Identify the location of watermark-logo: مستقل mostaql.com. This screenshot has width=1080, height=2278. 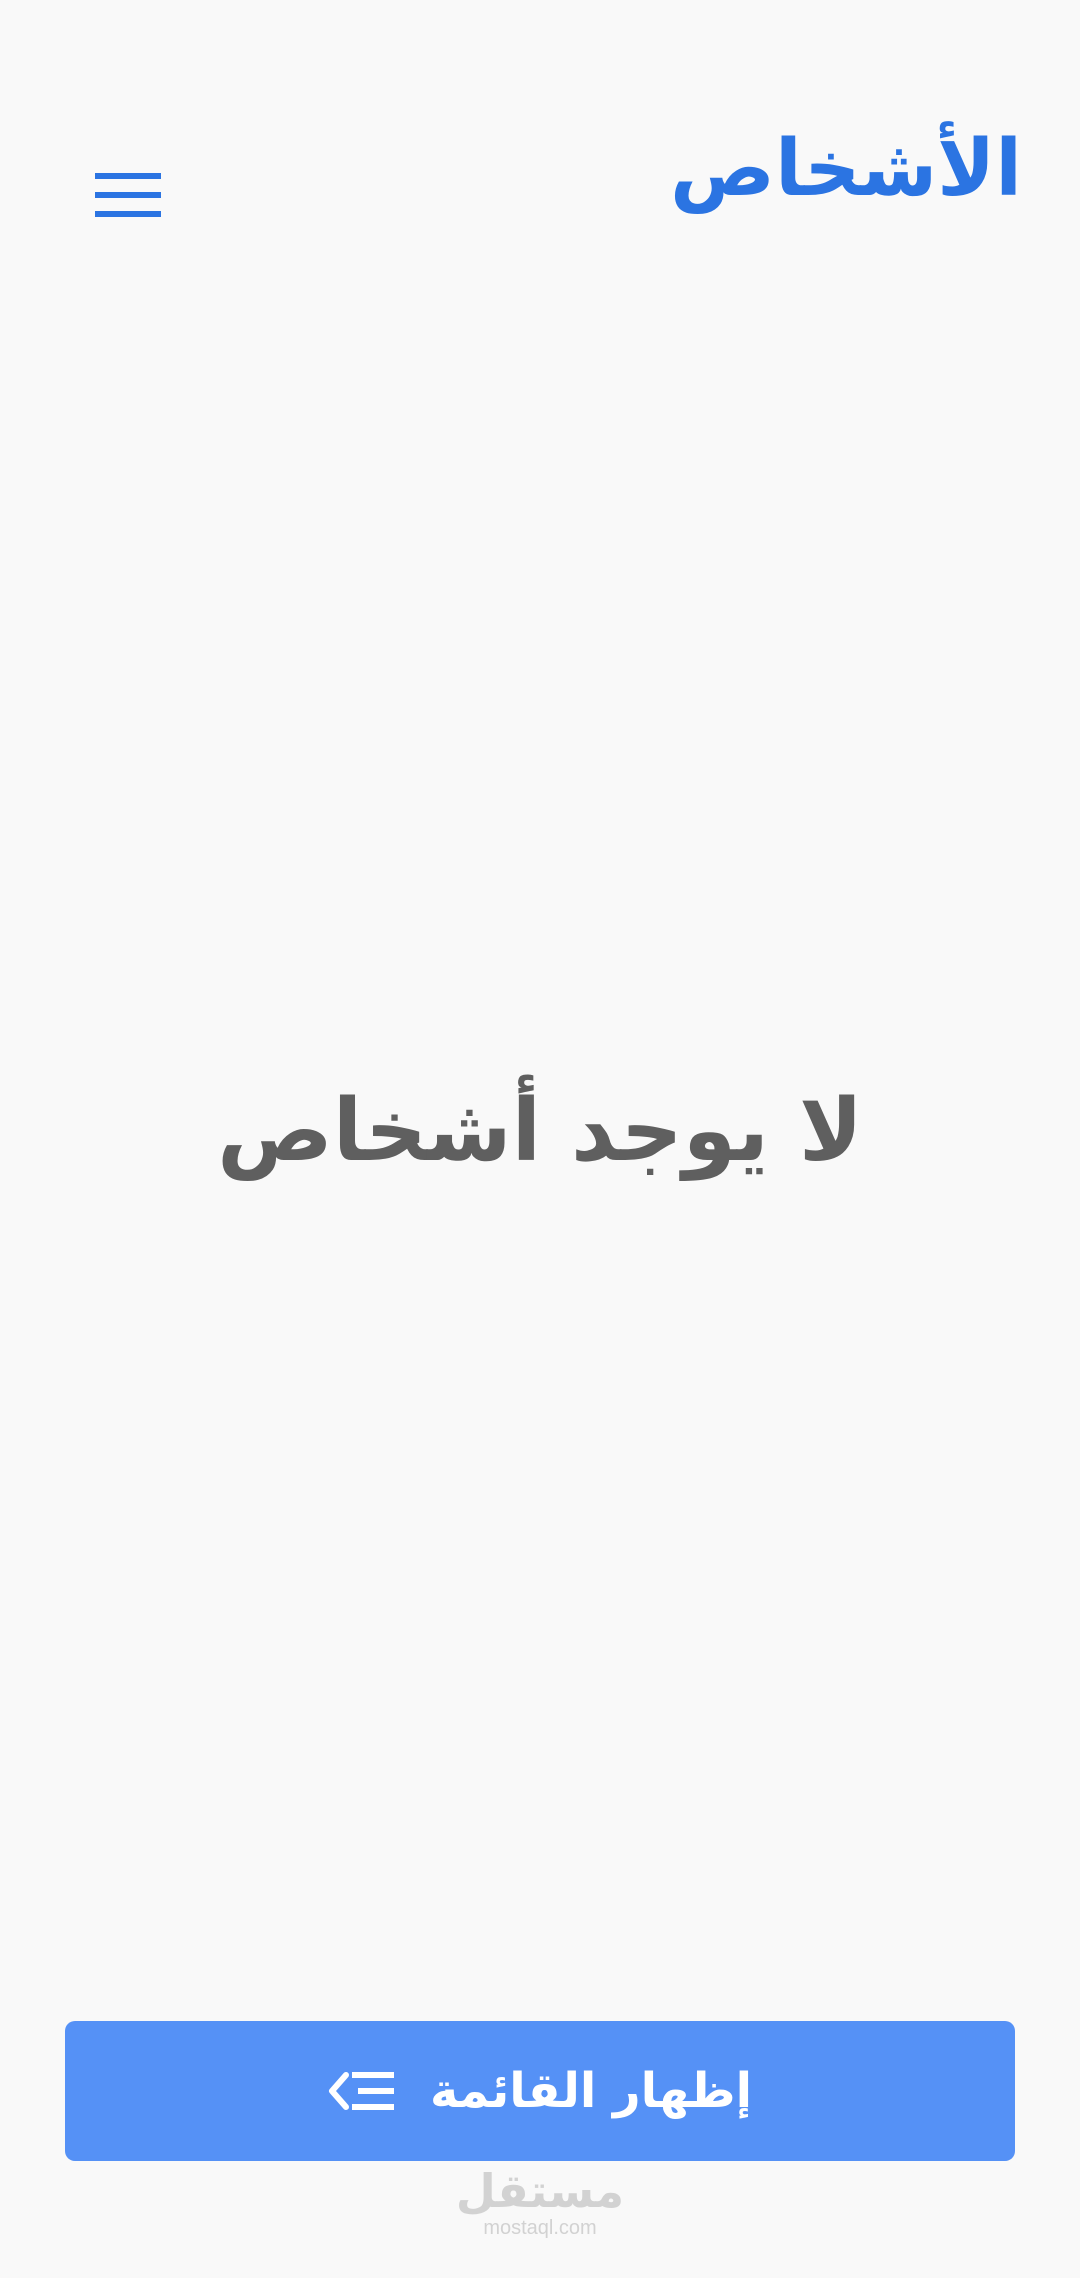
(540, 2203).